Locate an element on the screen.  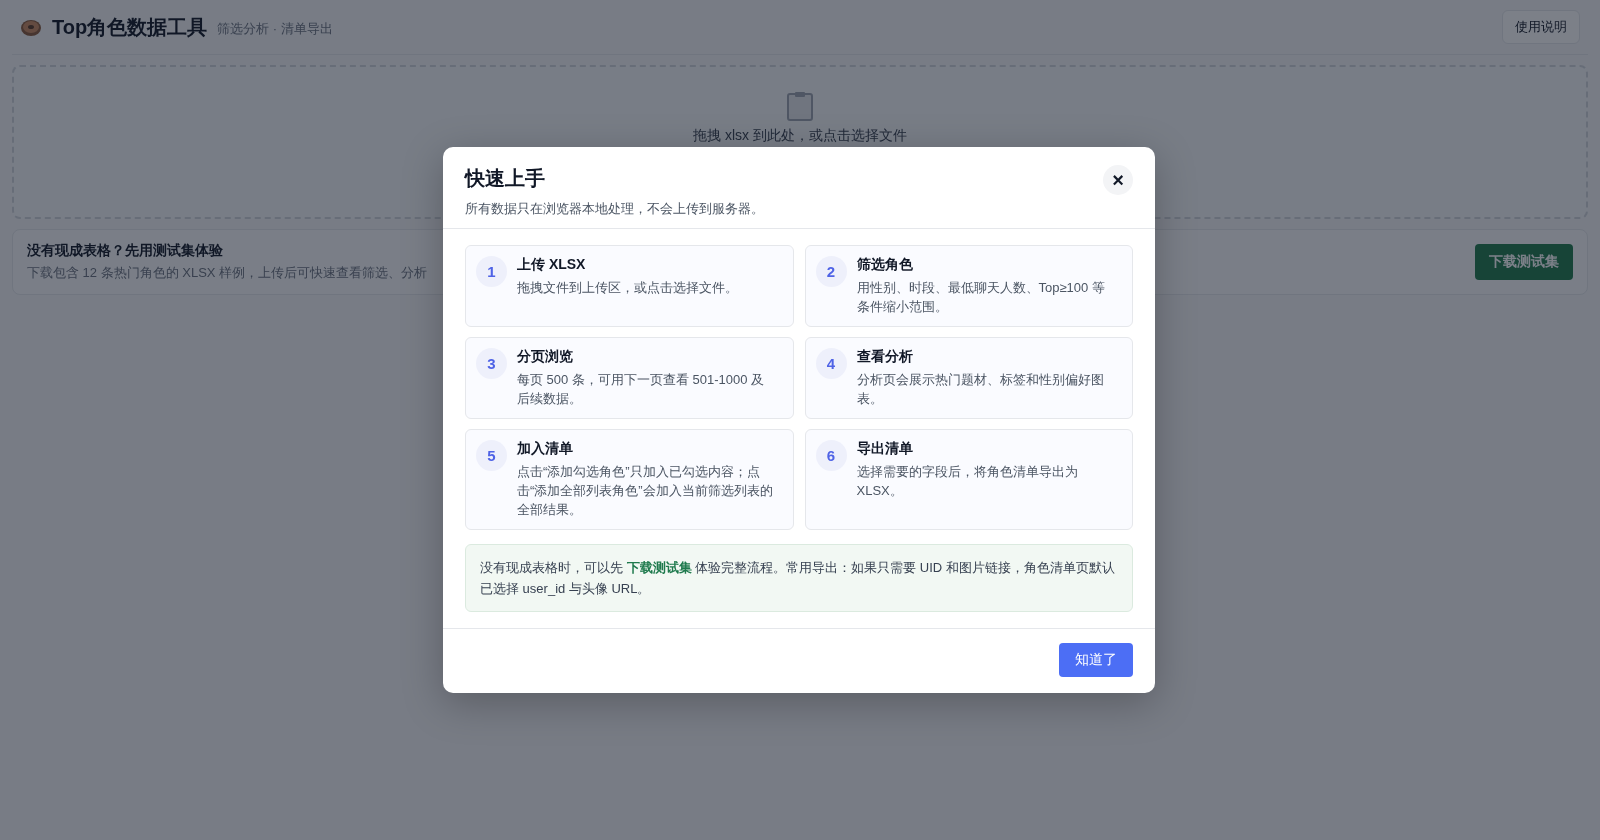
step-number: 6 is located at coordinates (831, 455).